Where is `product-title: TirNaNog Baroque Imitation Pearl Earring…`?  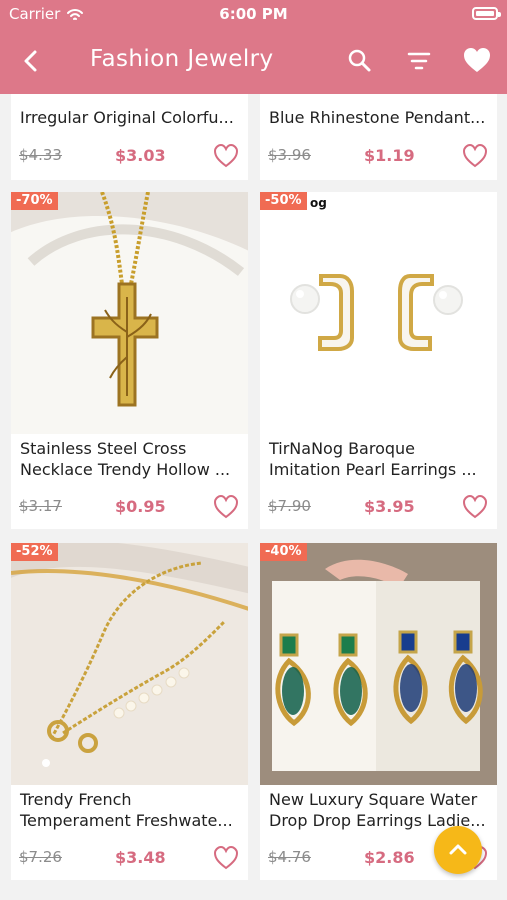
product-title: TirNaNog Baroque Imitation Pearl Earring… is located at coordinates (373, 459).